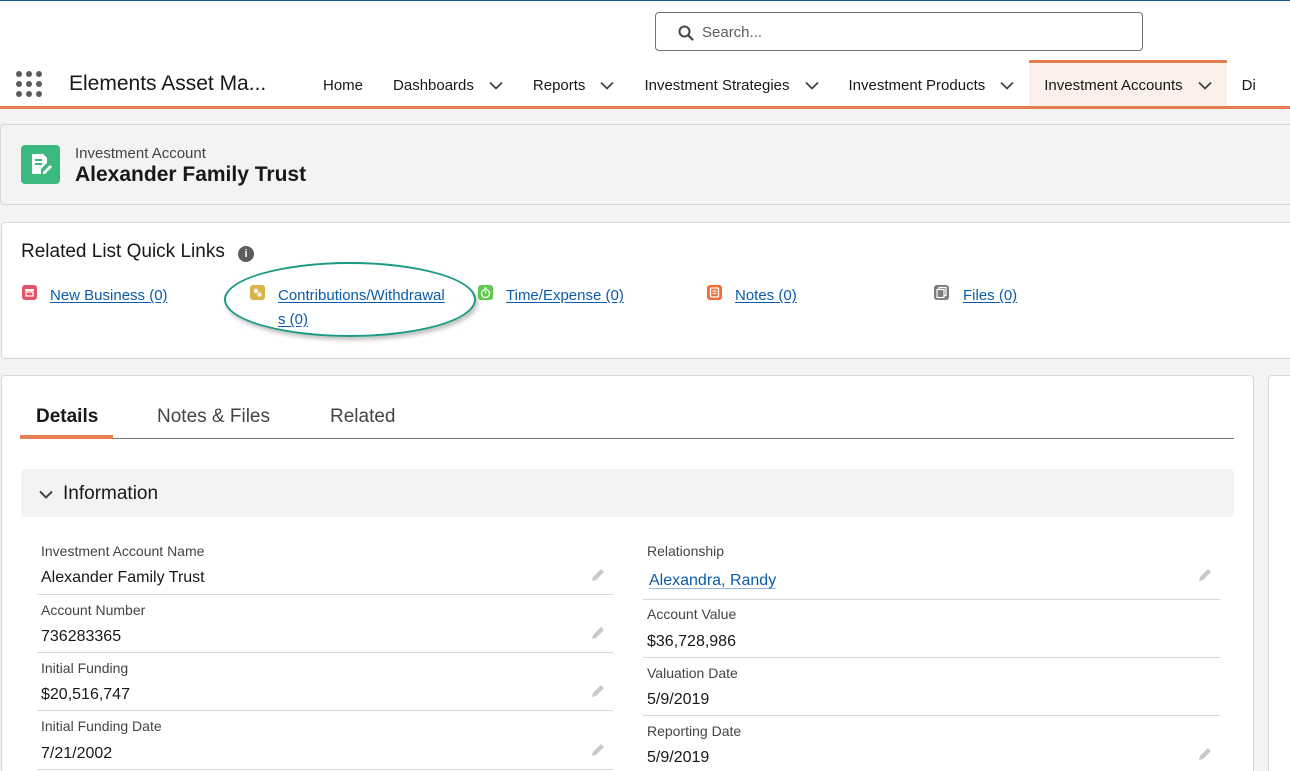 This screenshot has height=771, width=1290. Describe the element at coordinates (66, 437) in the screenshot. I see `active-tab-indicator` at that location.